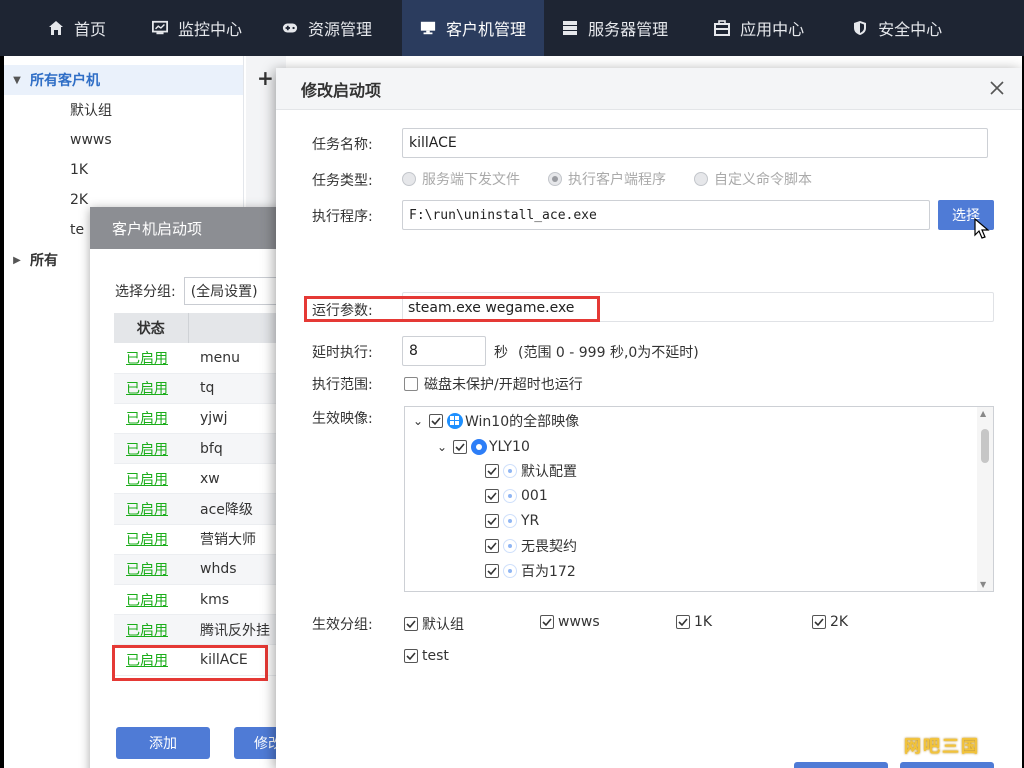  Describe the element at coordinates (17, 260) in the screenshot. I see `caret-right-icon: ▶` at that location.